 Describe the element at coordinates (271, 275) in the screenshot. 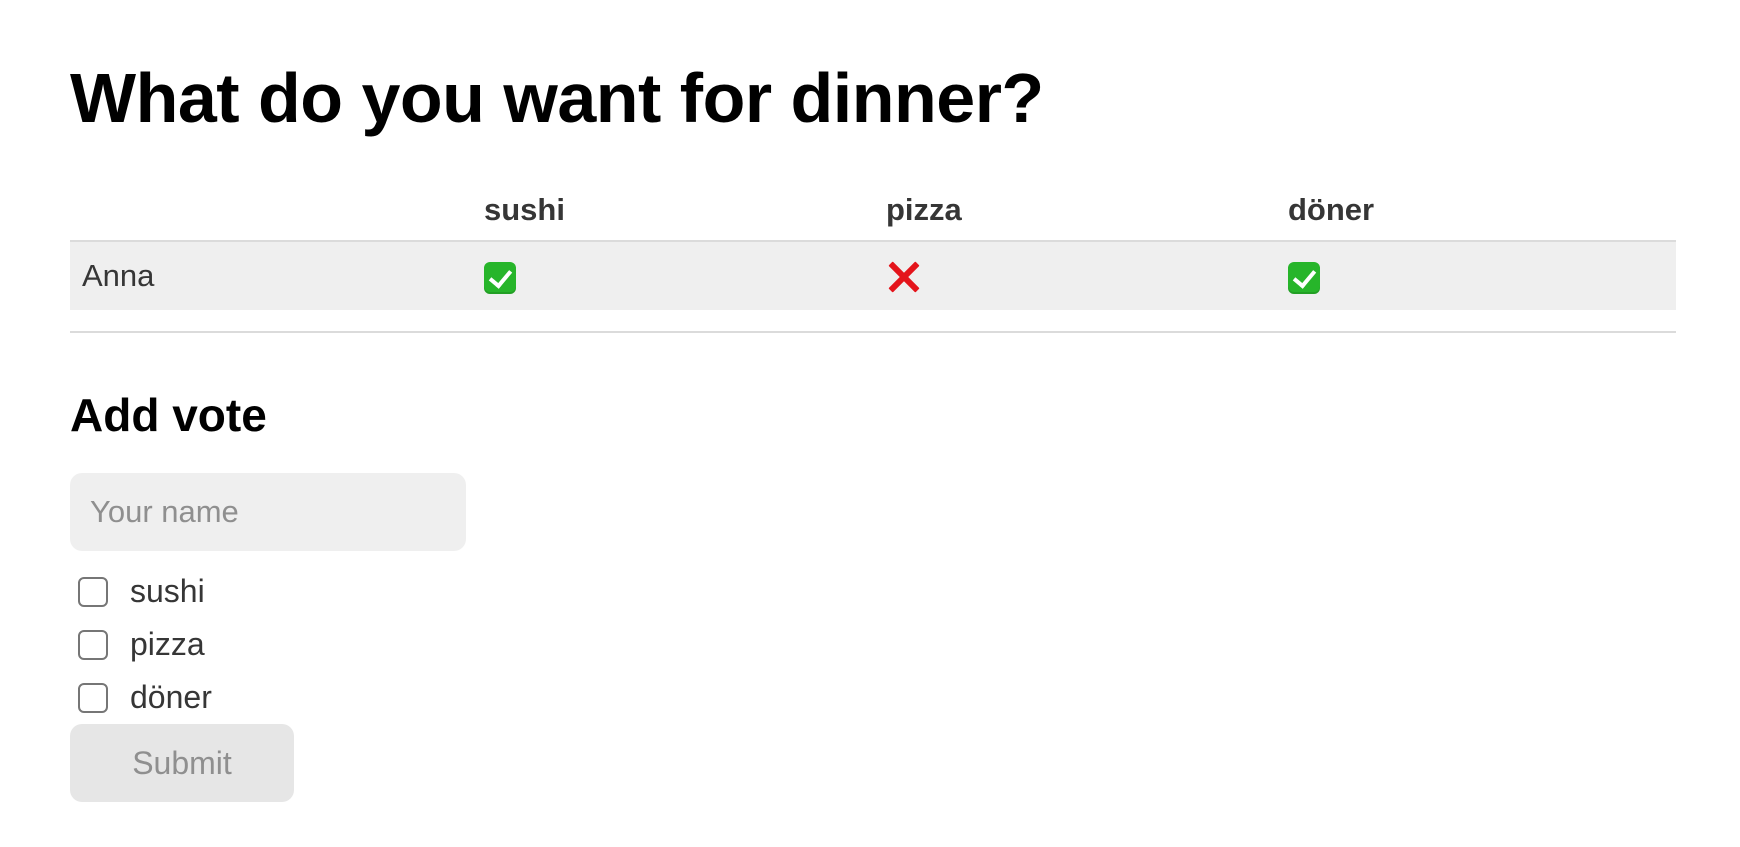

I see `voter-name: Anna` at that location.